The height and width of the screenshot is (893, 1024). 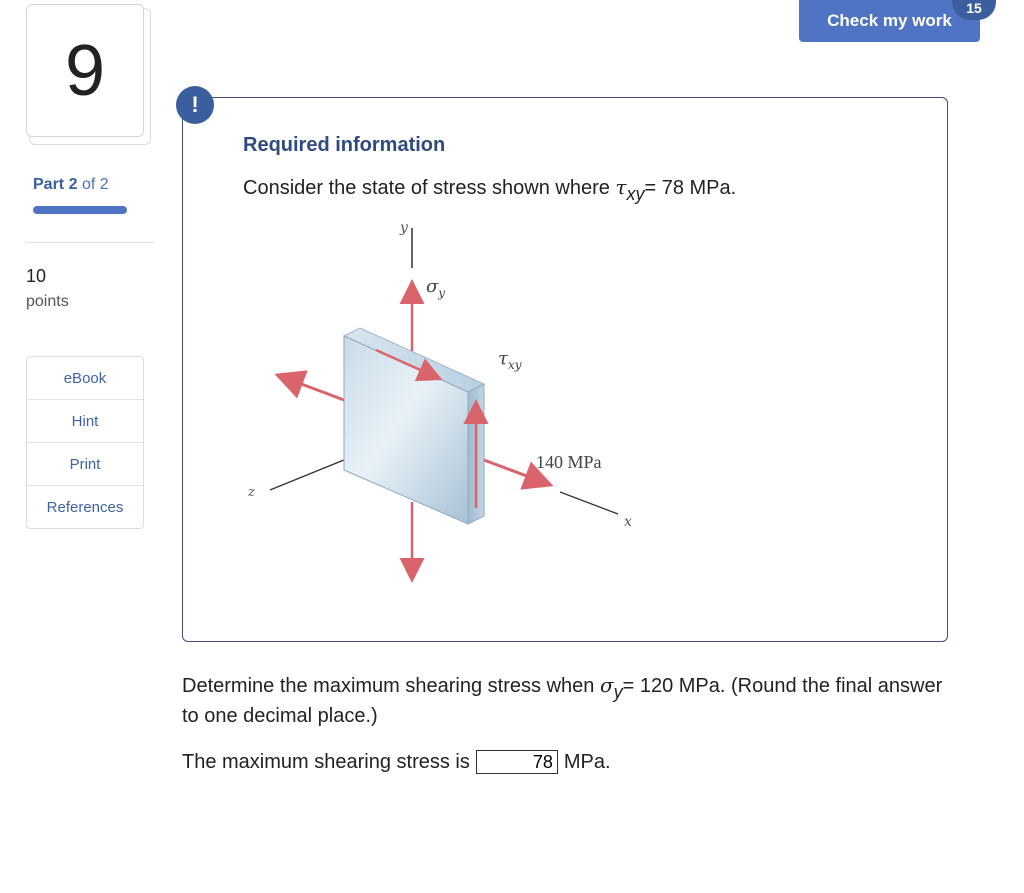 What do you see at coordinates (49, 184) in the screenshot?
I see `part-word: Part` at bounding box center [49, 184].